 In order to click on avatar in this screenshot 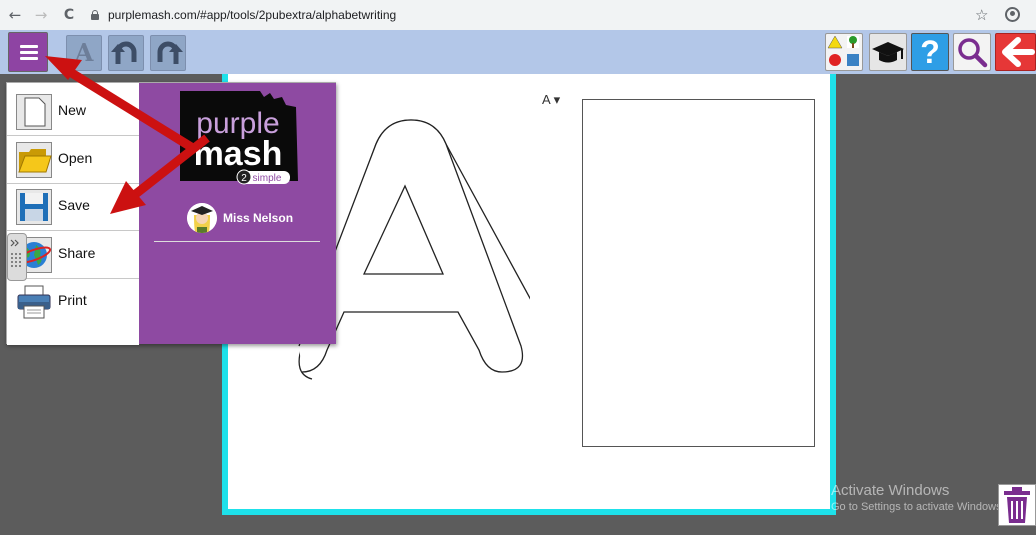, I will do `click(202, 218)`.